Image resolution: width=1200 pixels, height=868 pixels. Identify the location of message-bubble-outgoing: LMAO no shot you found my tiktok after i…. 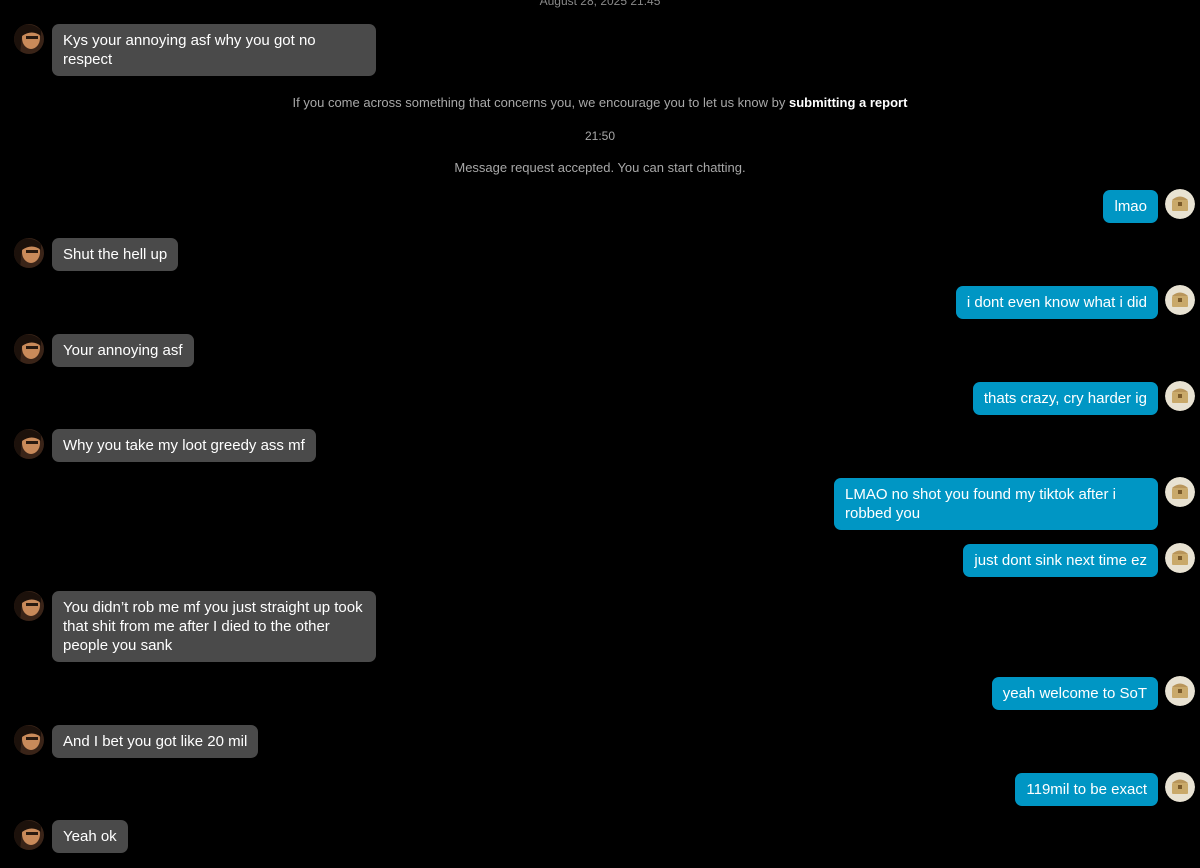
(996, 504).